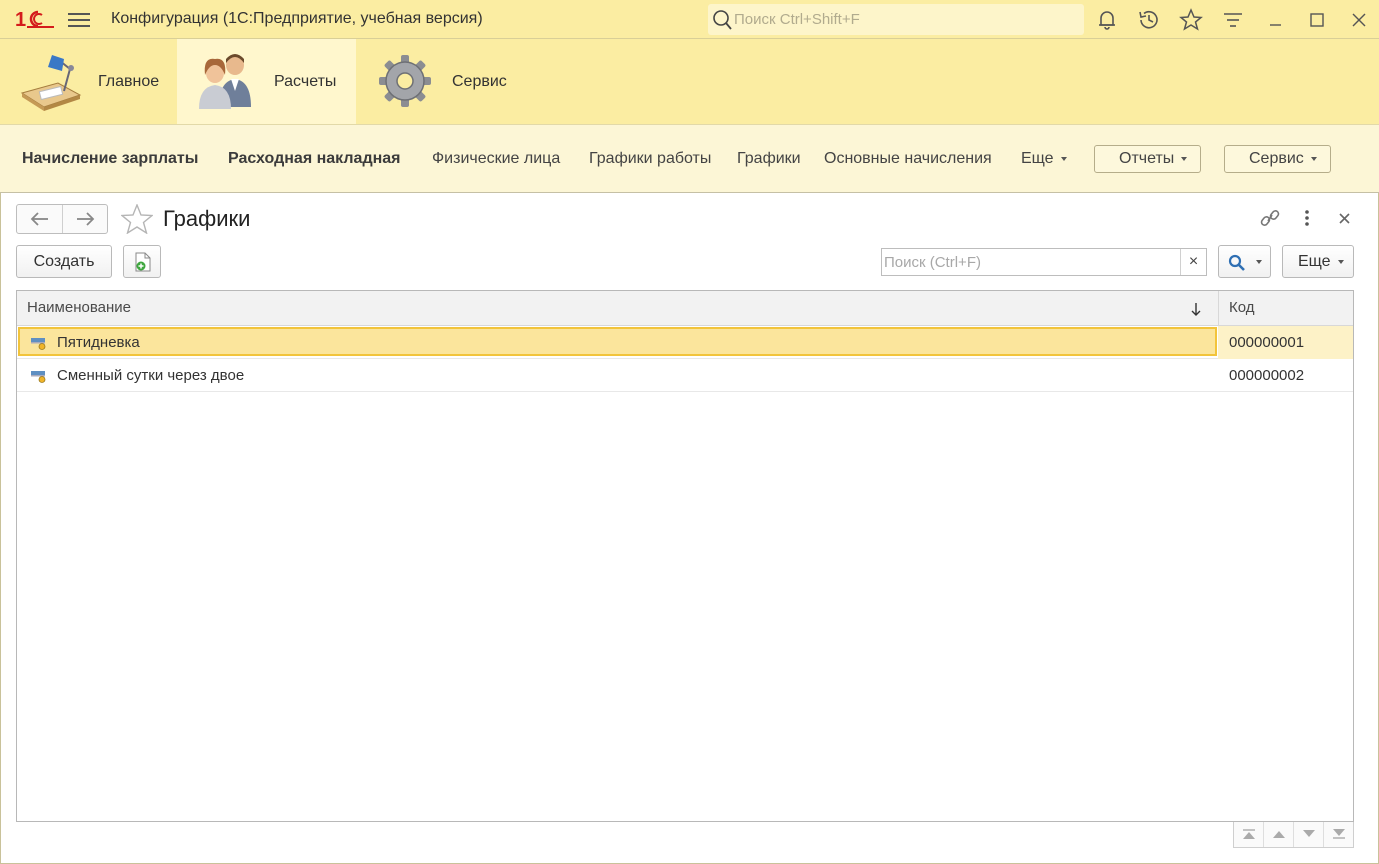  What do you see at coordinates (479, 81) in the screenshot?
I see `section-service-label: Сервис` at bounding box center [479, 81].